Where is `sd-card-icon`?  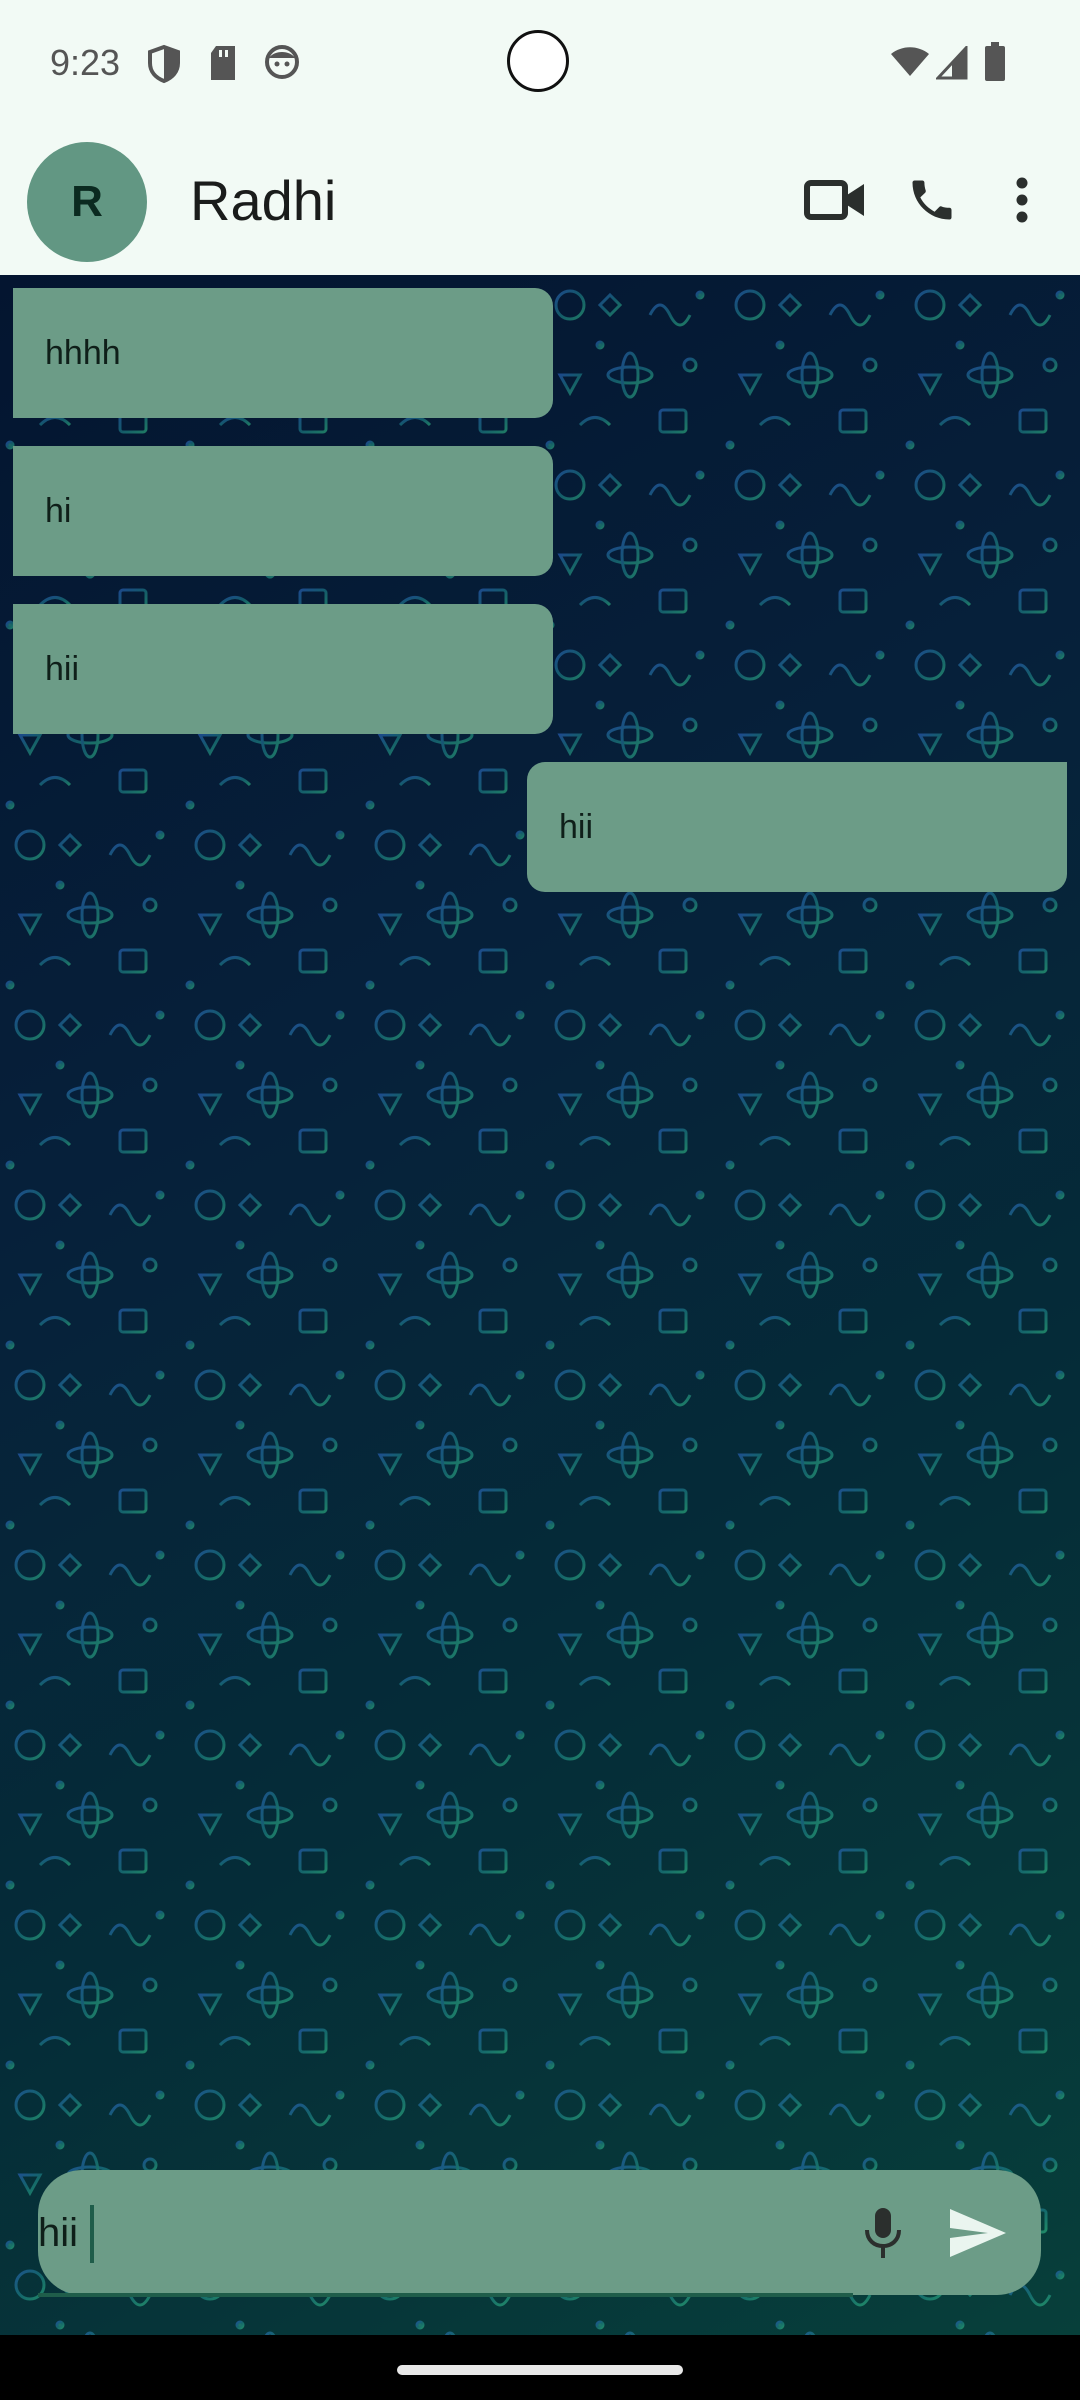
sd-card-icon is located at coordinates (223, 65).